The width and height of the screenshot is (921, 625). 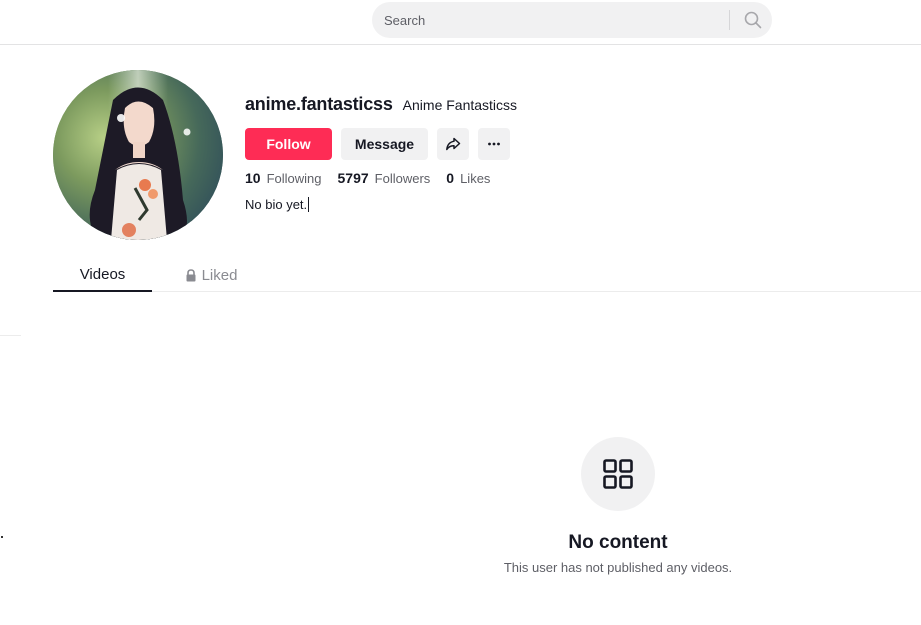 I want to click on lock-icon, so click(x=191, y=275).